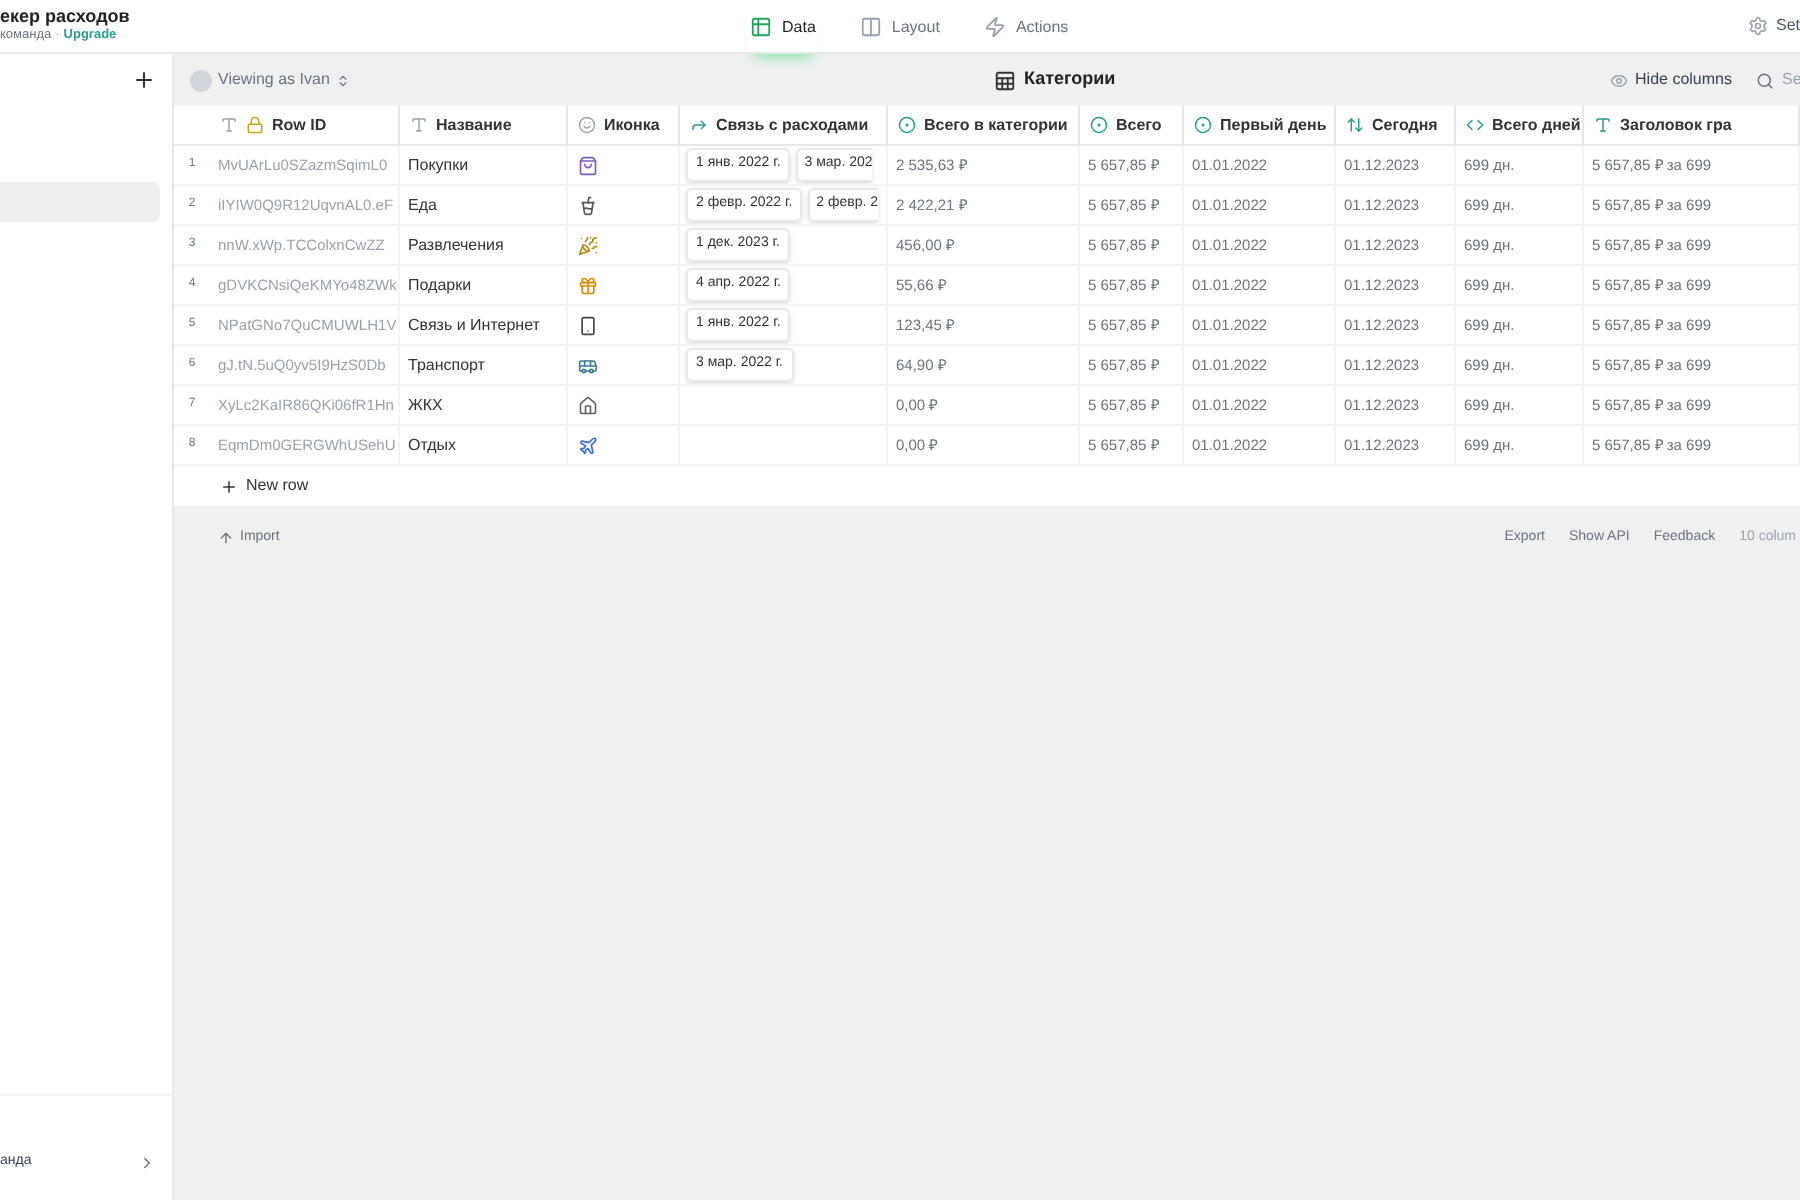  Describe the element at coordinates (1070, 79) in the screenshot. I see `table-title: Категории` at that location.